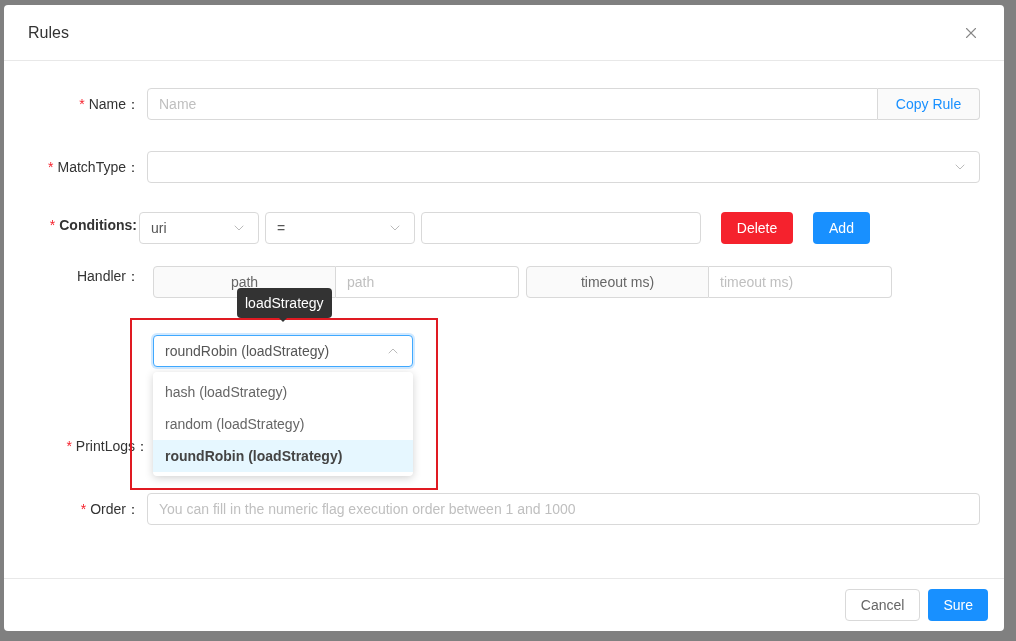 The height and width of the screenshot is (641, 1016). Describe the element at coordinates (98, 225) in the screenshot. I see `field-label: Conditions:` at that location.